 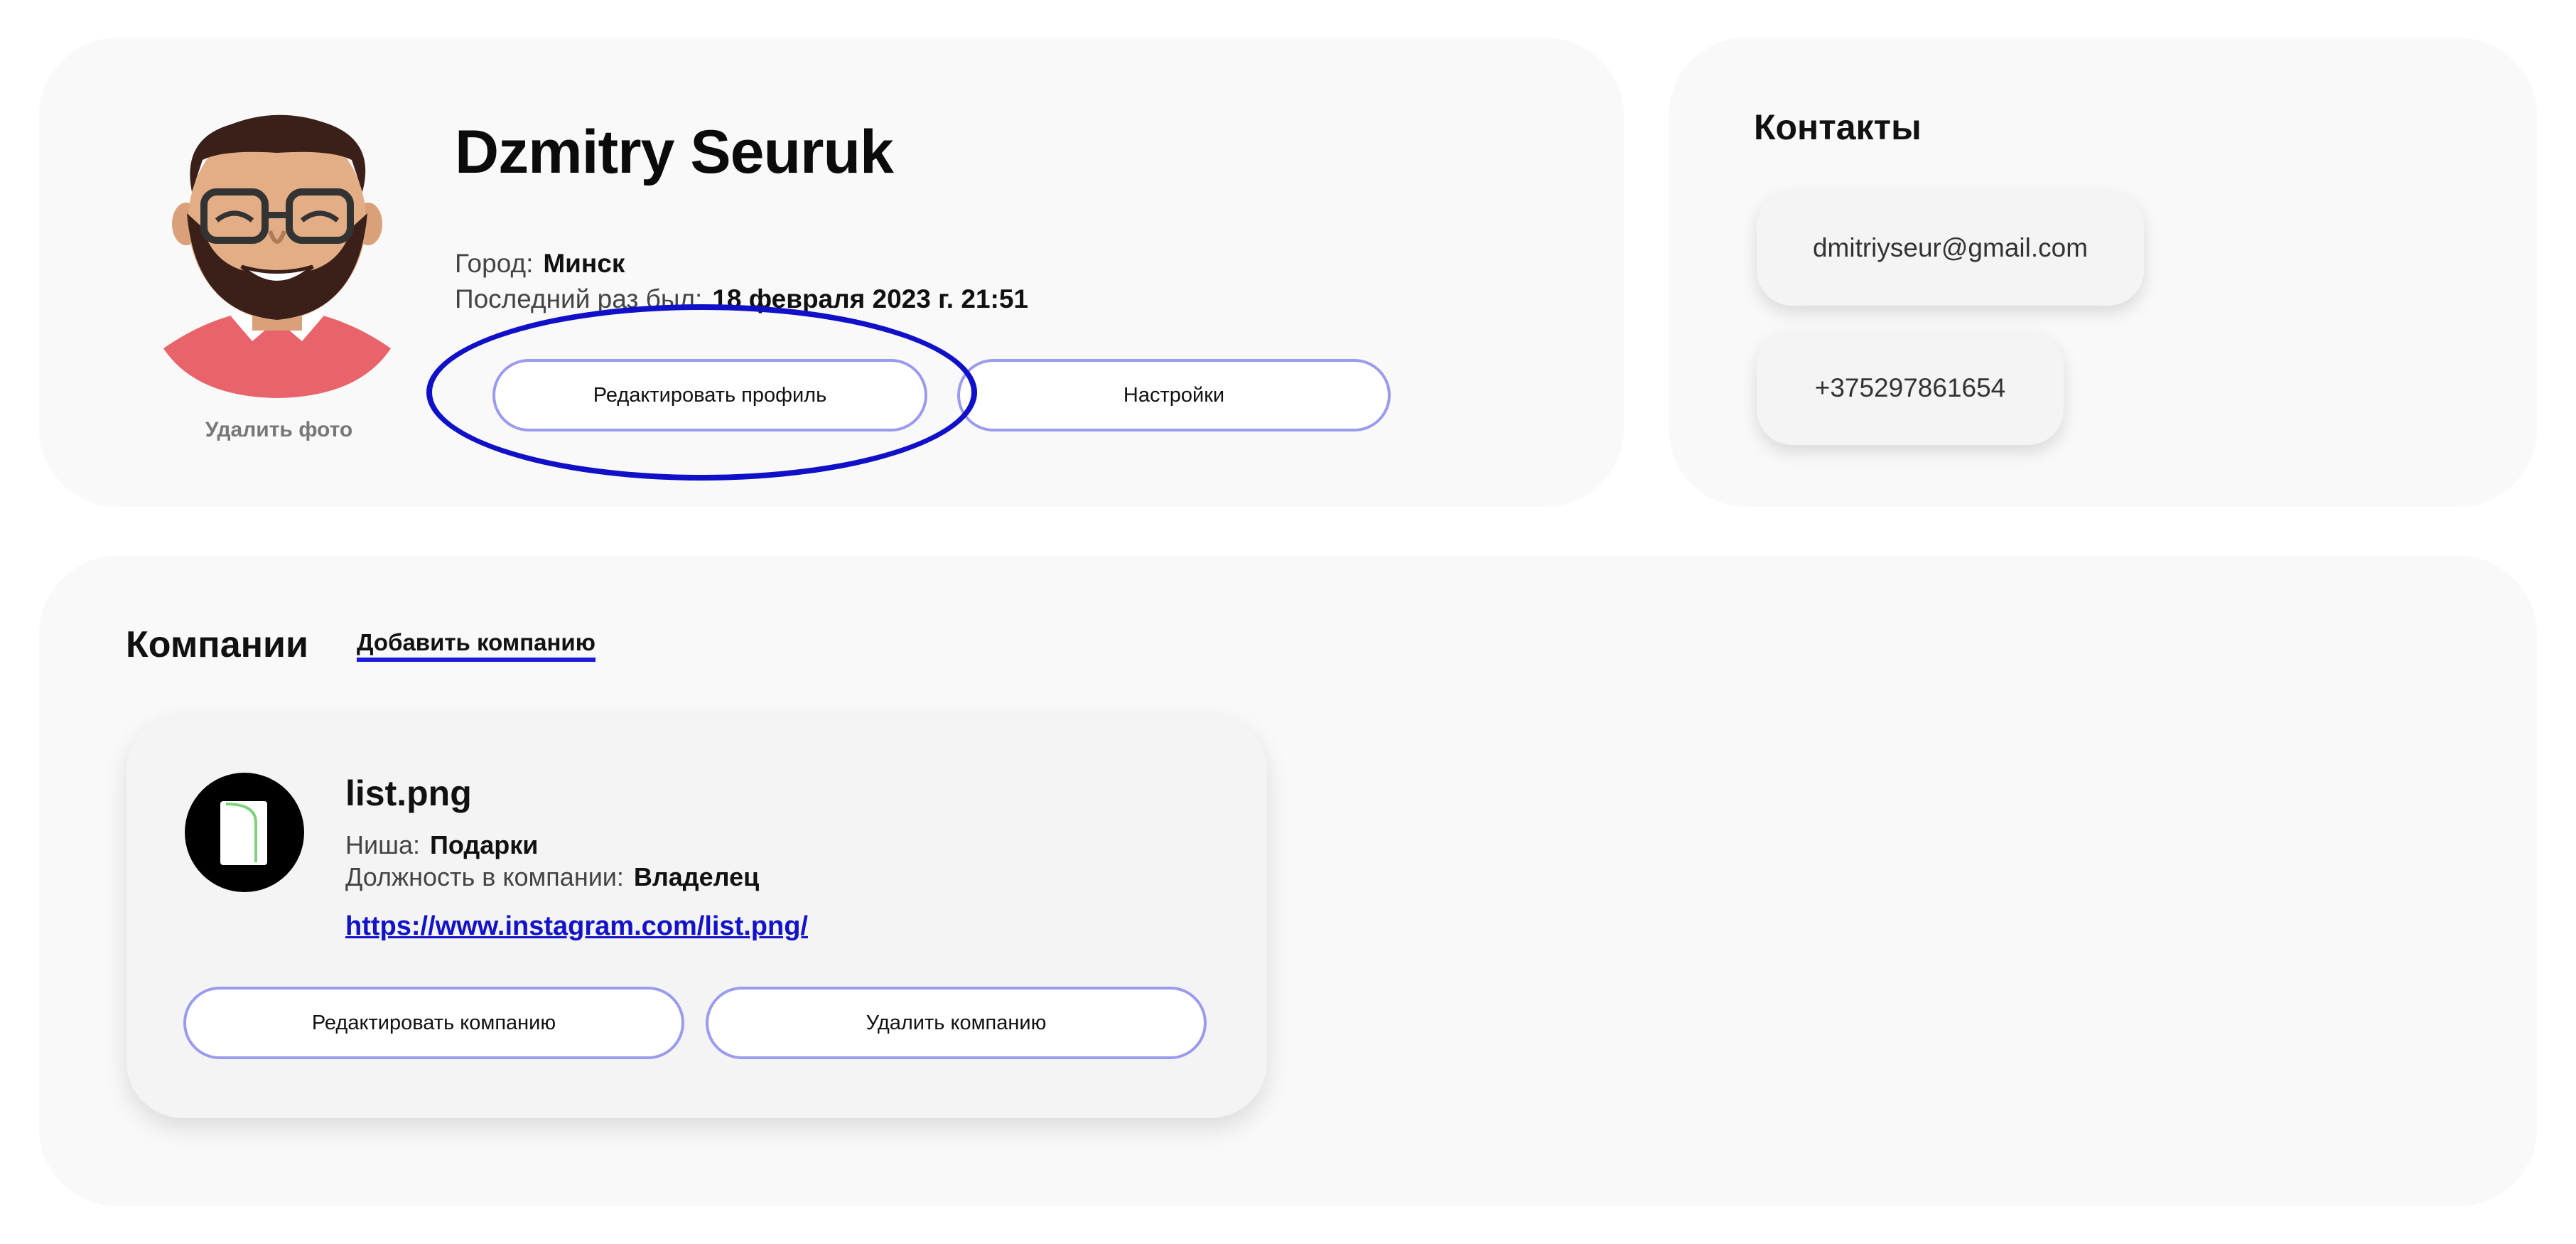 What do you see at coordinates (576, 926) in the screenshot?
I see `company-instagram-link: https://www.instagram.com/list.png/` at bounding box center [576, 926].